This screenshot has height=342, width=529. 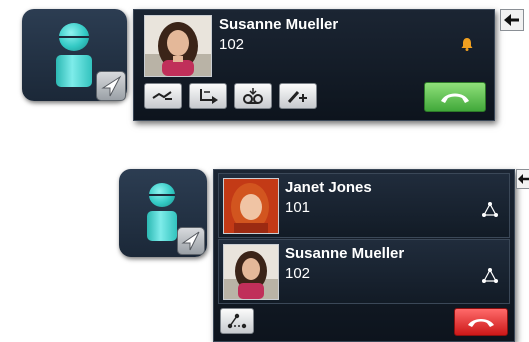 I want to click on participant-row: Susanne Mueller 102, so click(x=364, y=271).